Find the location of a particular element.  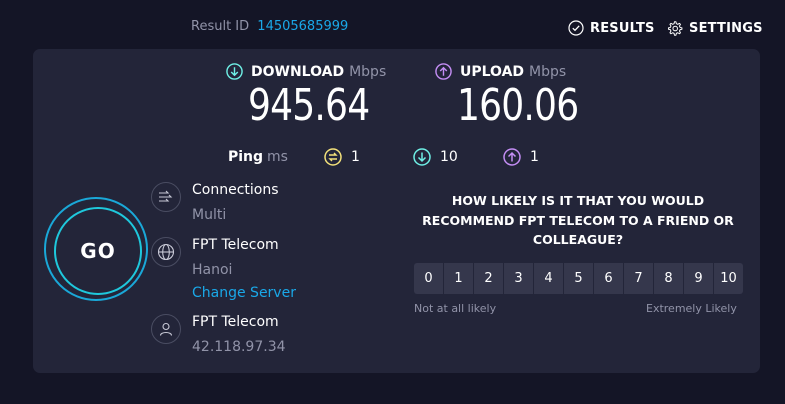

ping-idle: 1 is located at coordinates (342, 157).